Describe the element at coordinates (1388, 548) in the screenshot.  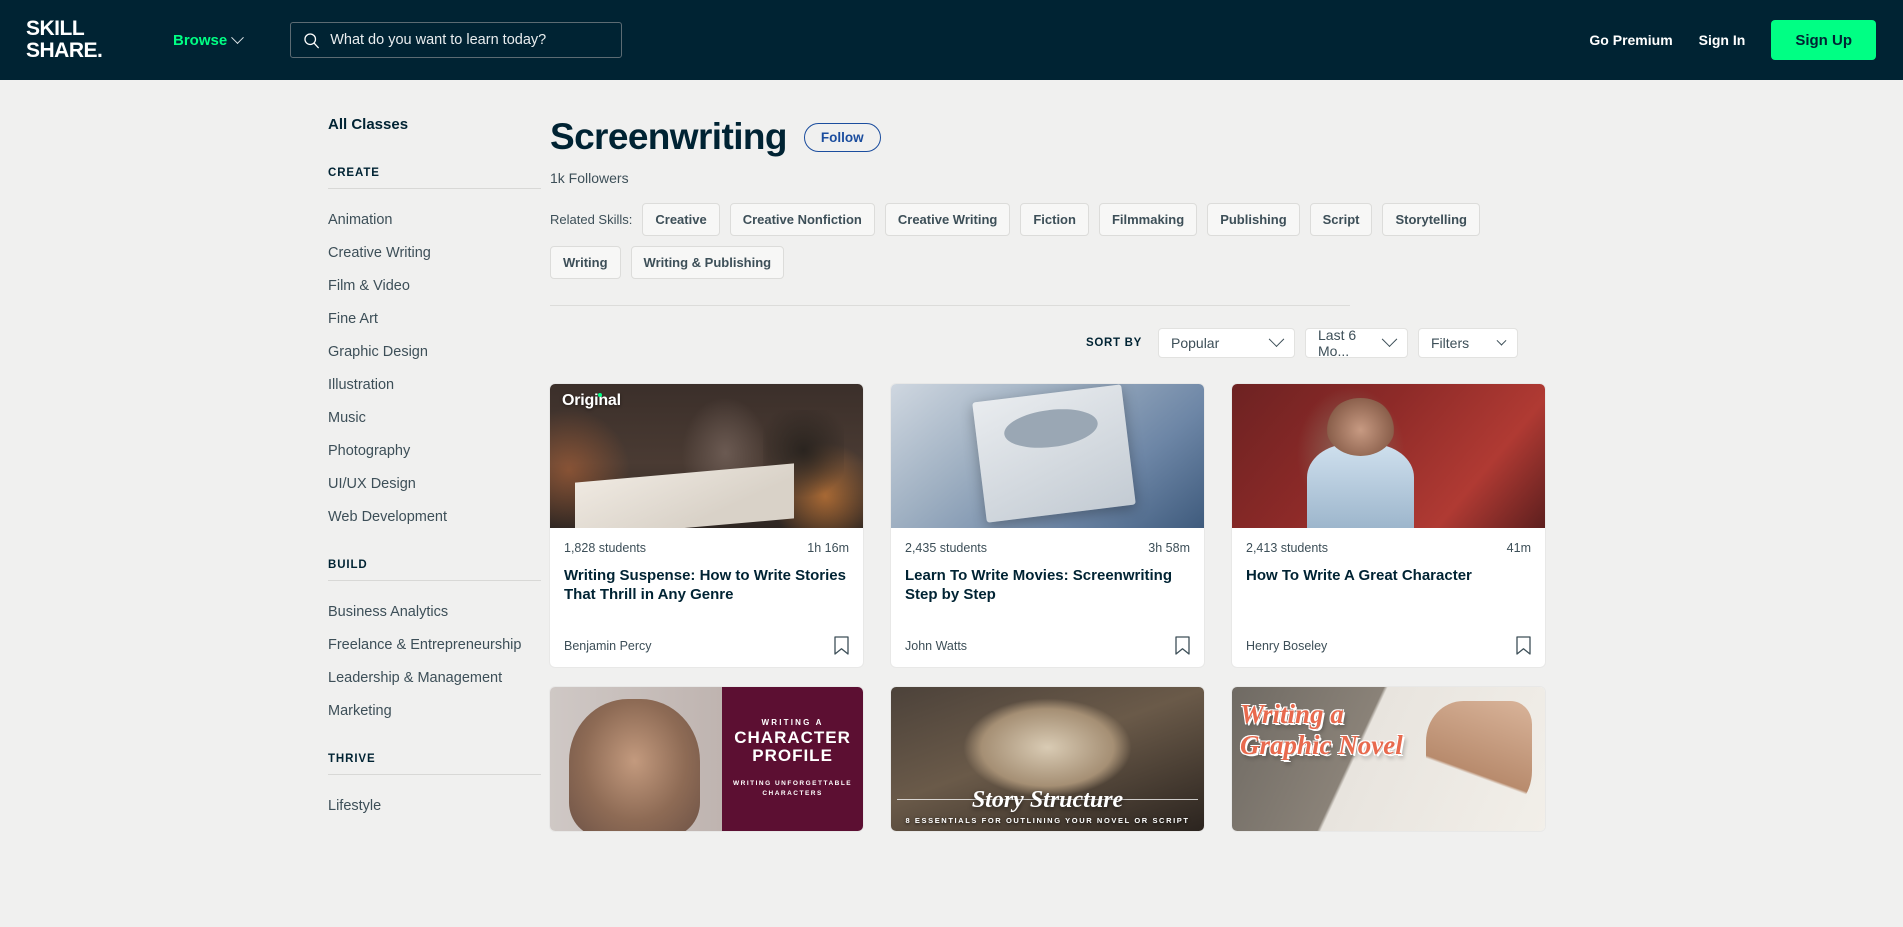
I see `class-card-meta: 2,413 students 41m` at that location.